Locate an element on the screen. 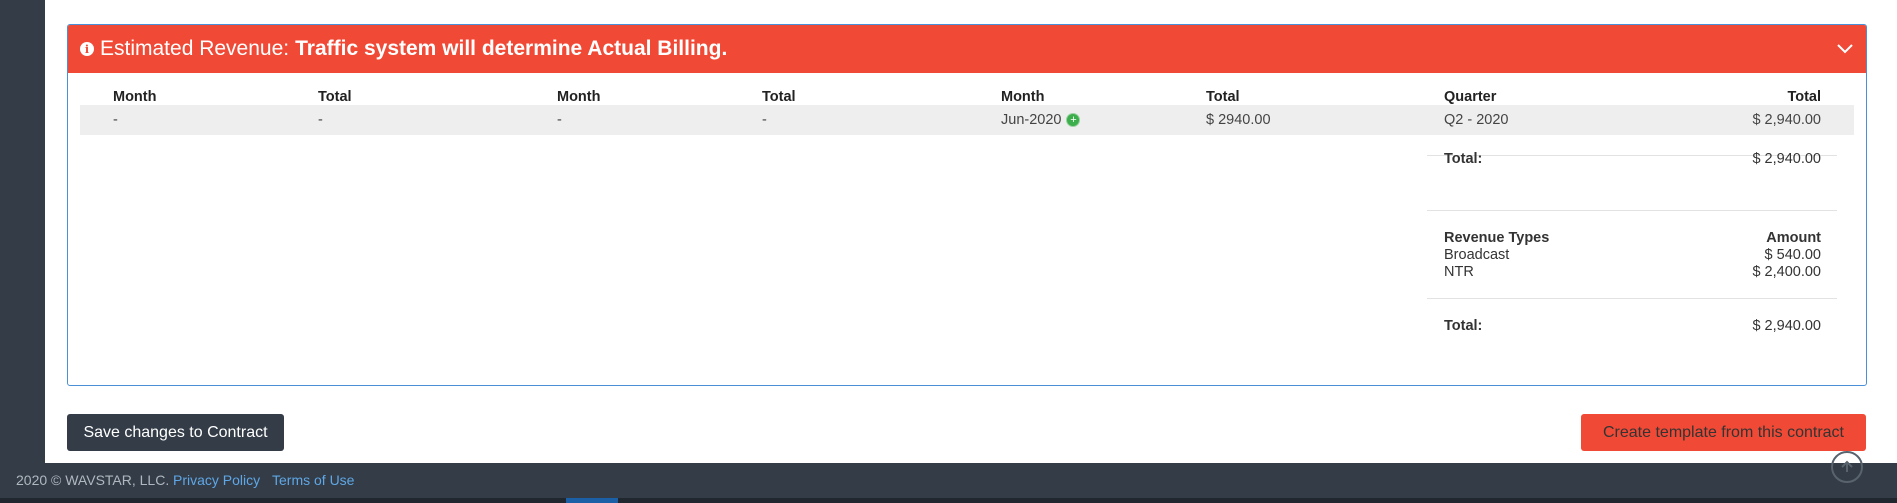 The height and width of the screenshot is (503, 1897). revenue-type-amount: $ 2,400.00 is located at coordinates (1786, 272).